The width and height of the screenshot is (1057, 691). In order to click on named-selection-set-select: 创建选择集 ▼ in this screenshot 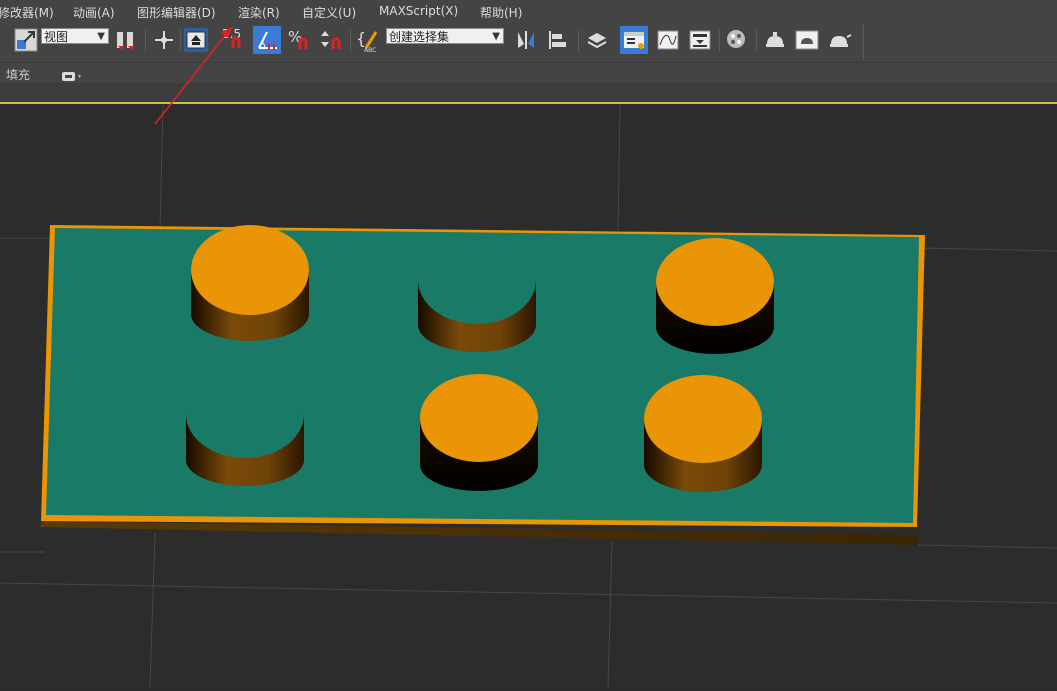, I will do `click(445, 36)`.